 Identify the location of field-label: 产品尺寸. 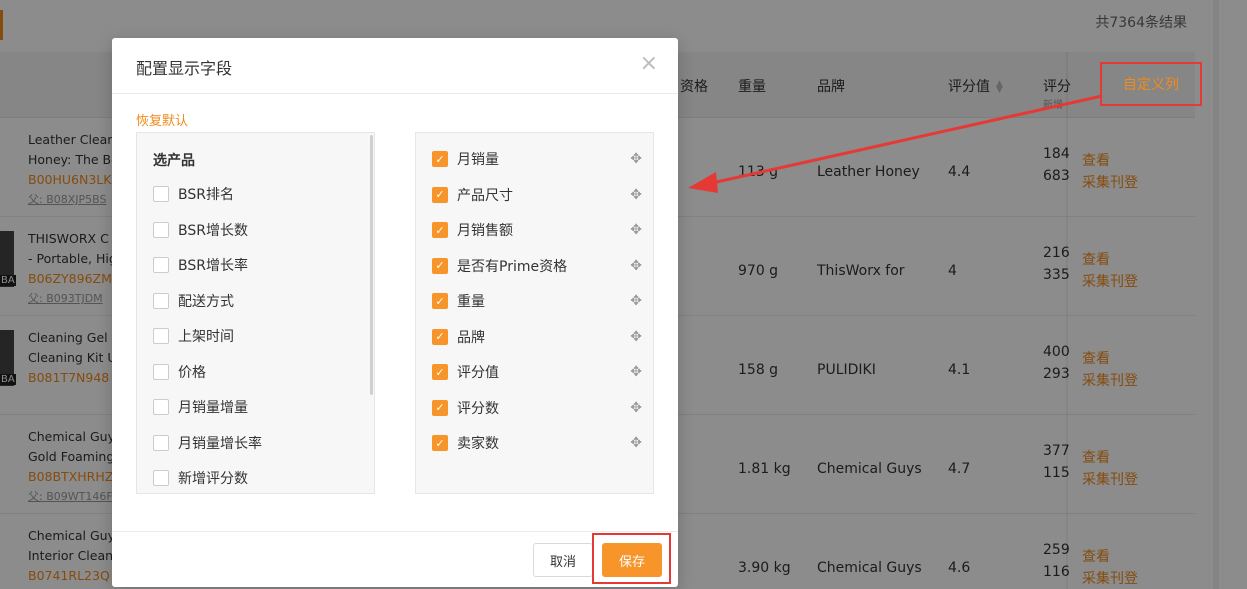
(485, 195).